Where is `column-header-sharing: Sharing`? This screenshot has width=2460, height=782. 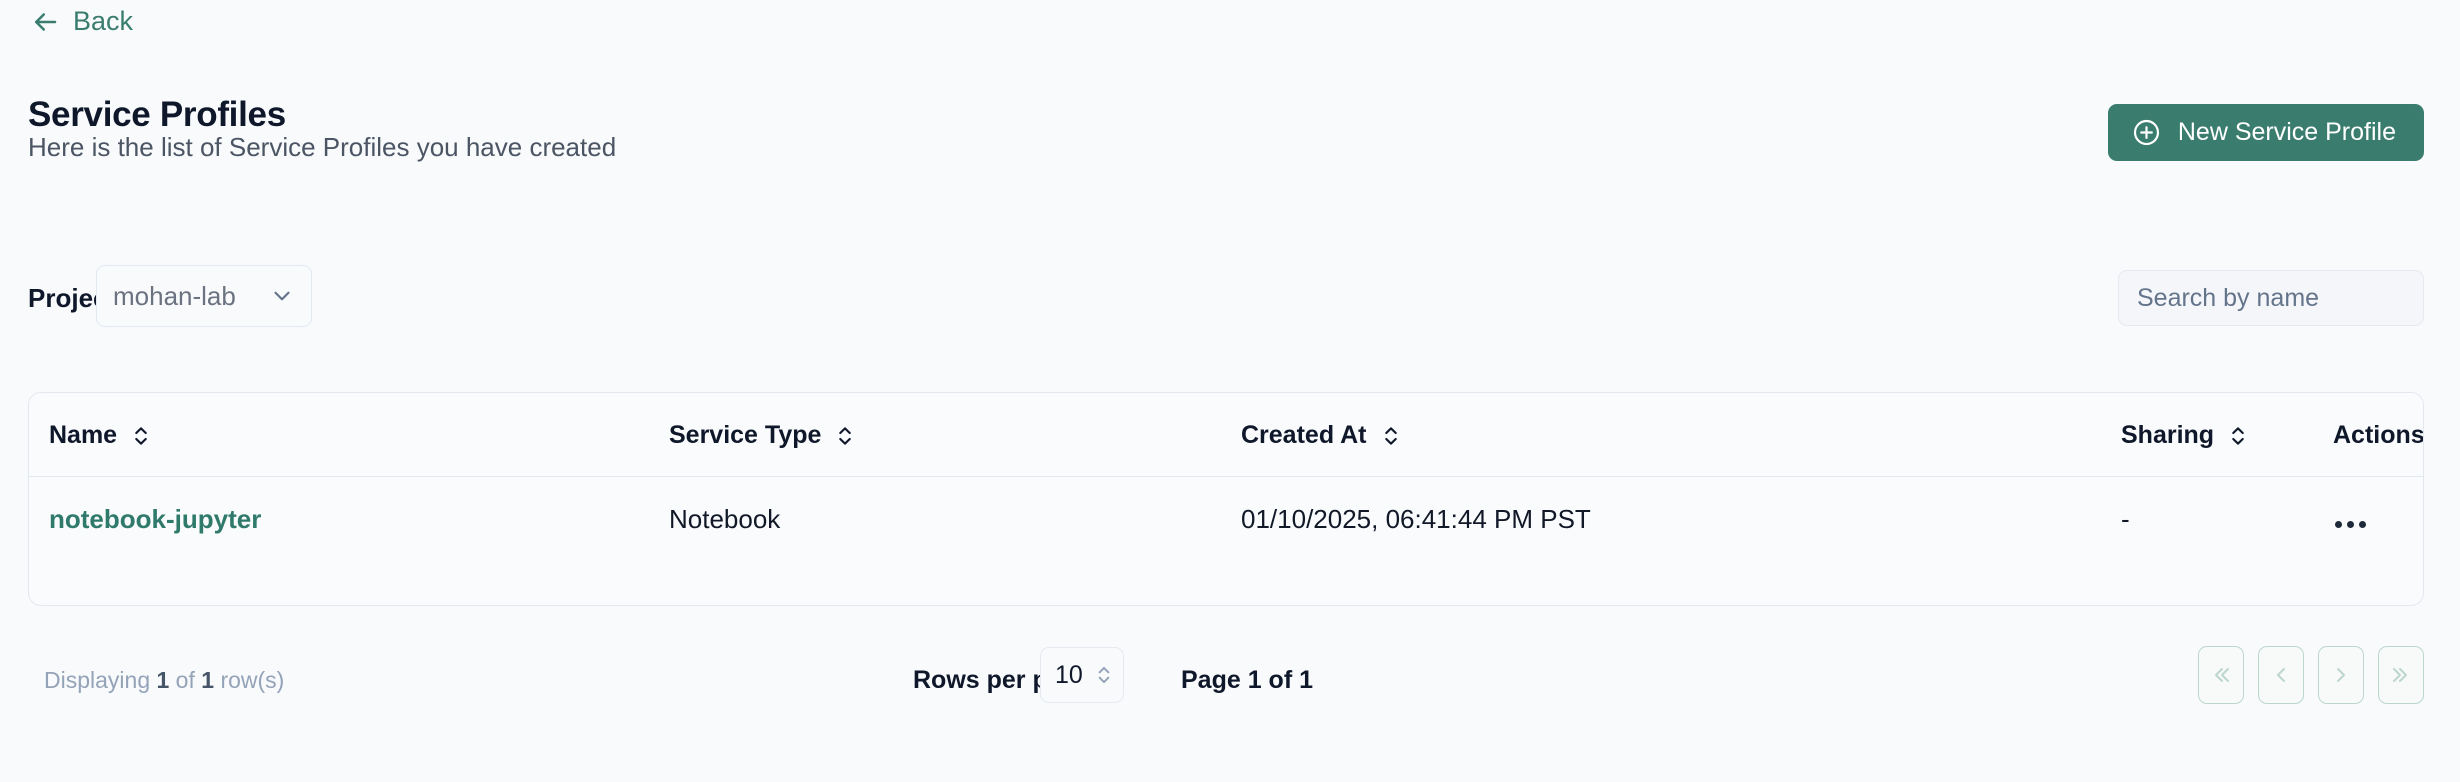 column-header-sharing: Sharing is located at coordinates (2227, 435).